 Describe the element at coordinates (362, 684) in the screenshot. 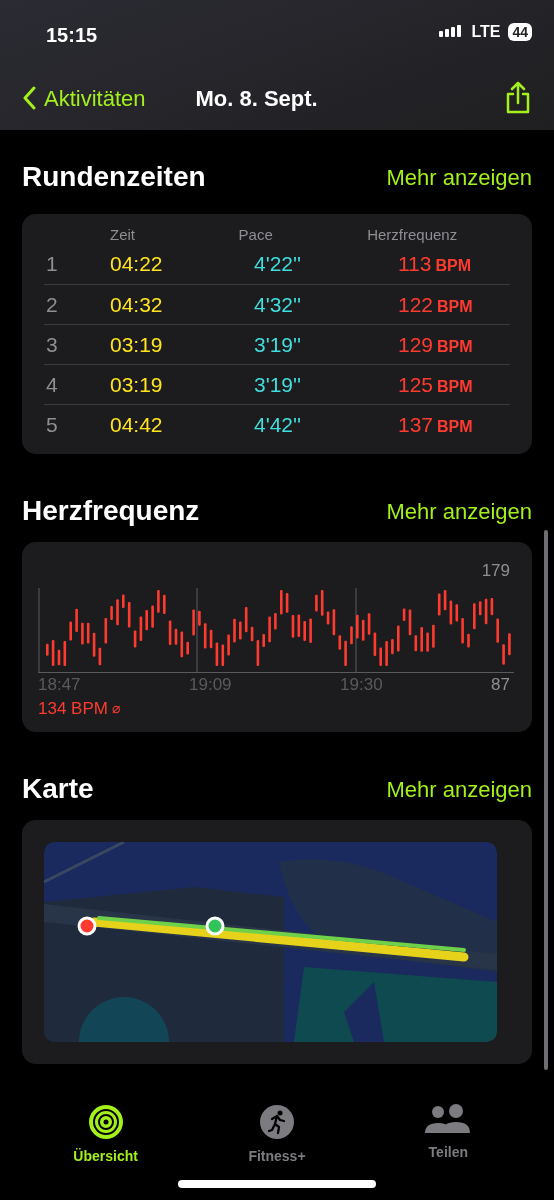

I see `time-axis-label: 19:30` at that location.